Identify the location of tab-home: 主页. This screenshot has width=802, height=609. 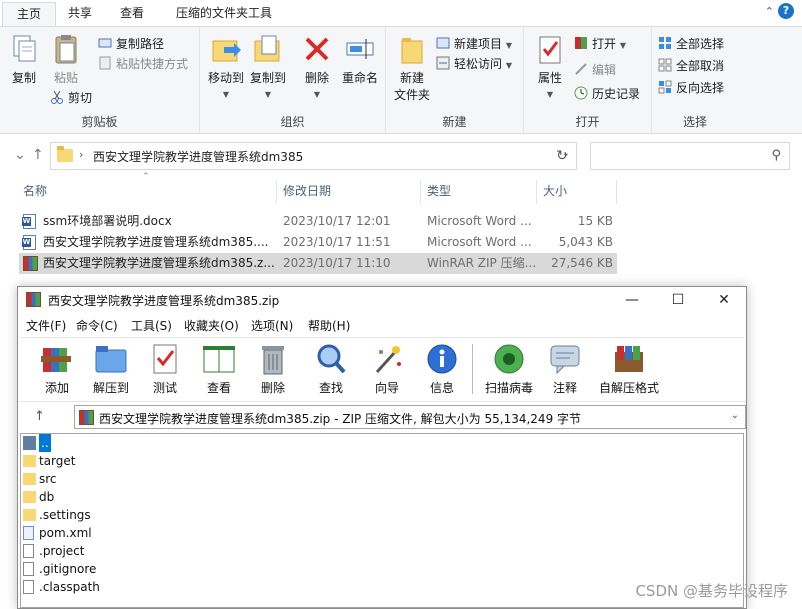
(29, 14).